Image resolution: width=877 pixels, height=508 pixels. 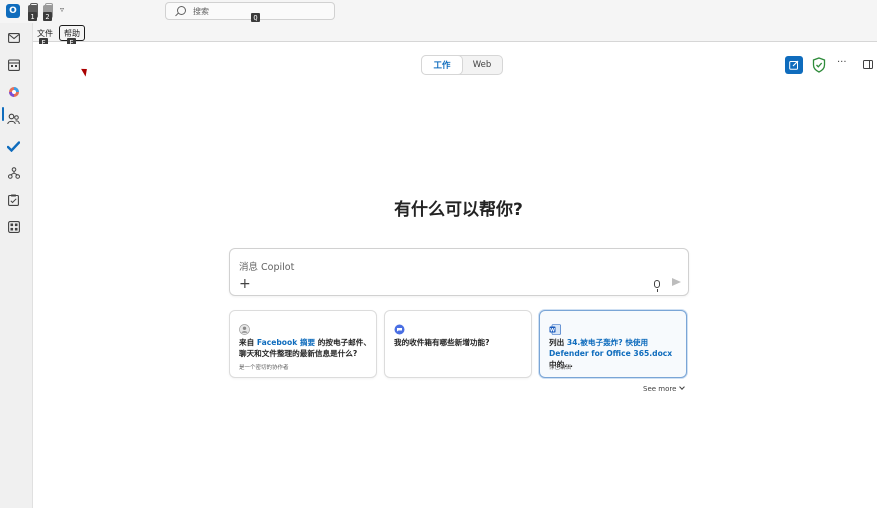 I want to click on person-icon, so click(x=244, y=327).